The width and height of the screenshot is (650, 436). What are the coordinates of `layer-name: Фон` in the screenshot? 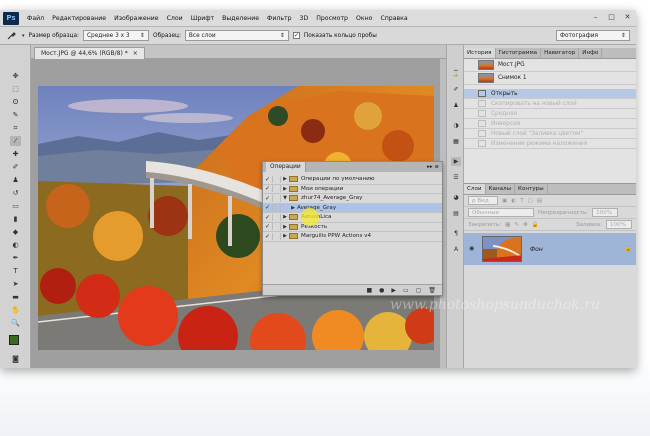 It's located at (536, 249).